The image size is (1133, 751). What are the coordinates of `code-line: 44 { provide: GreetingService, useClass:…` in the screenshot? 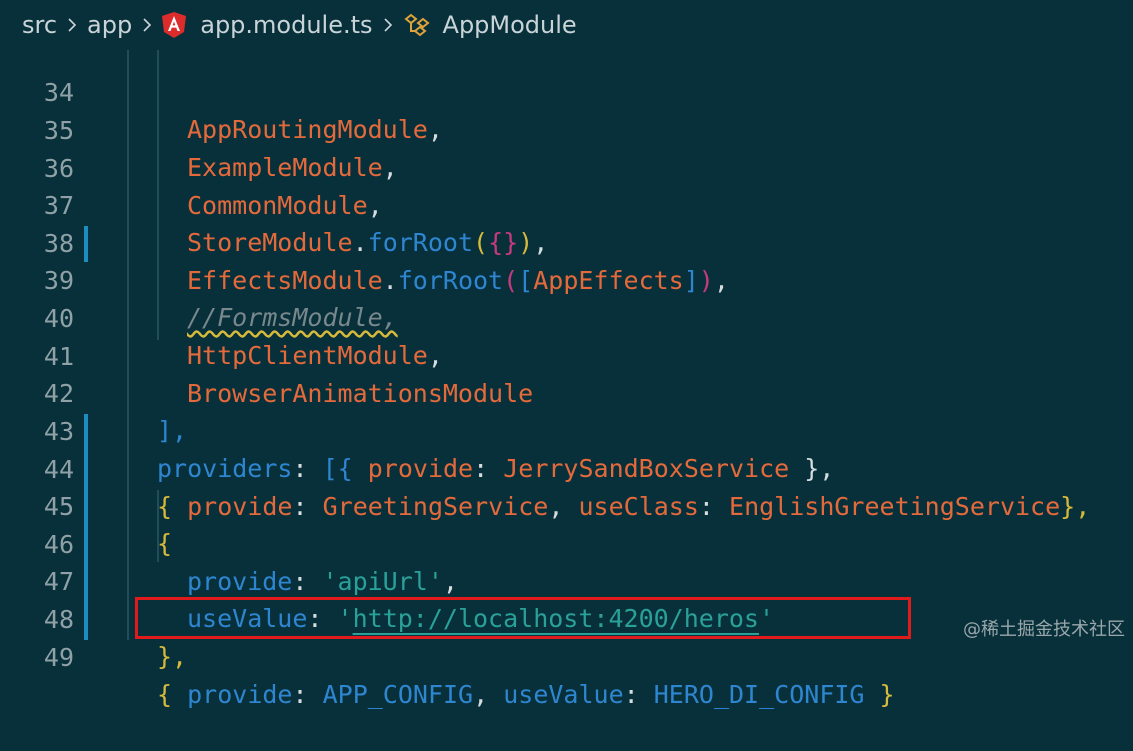 It's located at (566, 467).